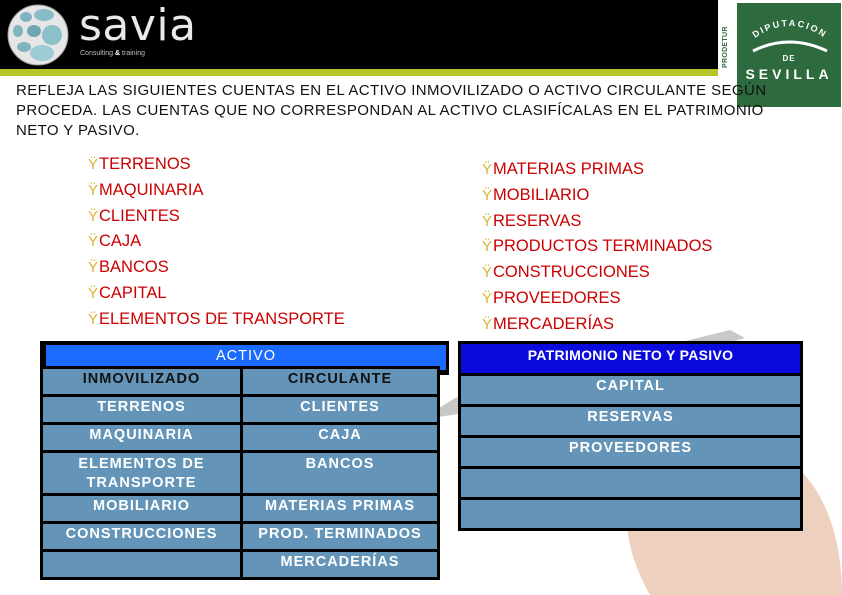 Image resolution: width=842 pixels, height=595 pixels. Describe the element at coordinates (97, 53) in the screenshot. I see `tagline-prefix: Consulting` at that location.